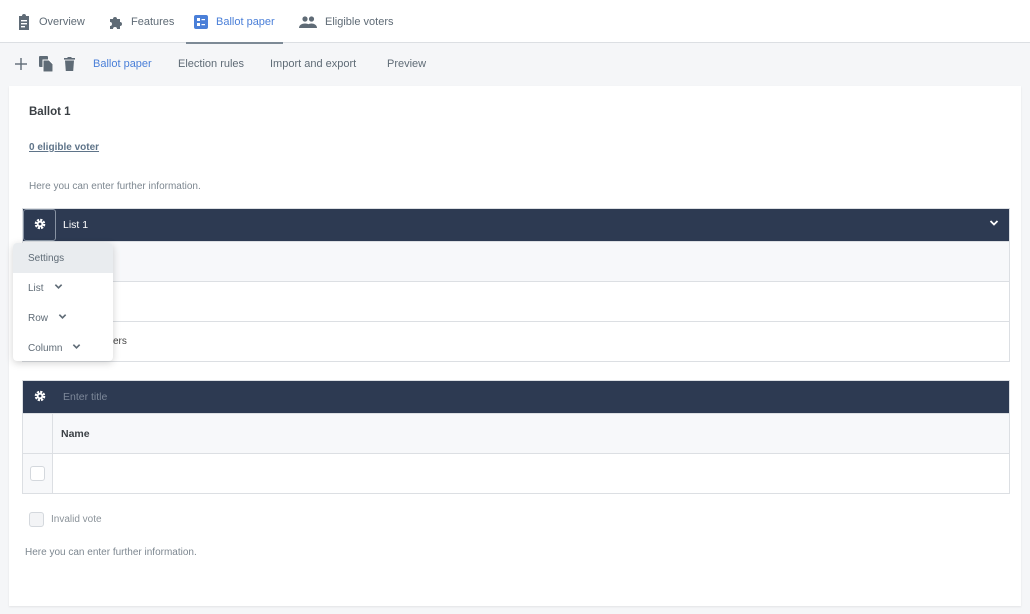  What do you see at coordinates (308, 21) in the screenshot?
I see `people-icon` at bounding box center [308, 21].